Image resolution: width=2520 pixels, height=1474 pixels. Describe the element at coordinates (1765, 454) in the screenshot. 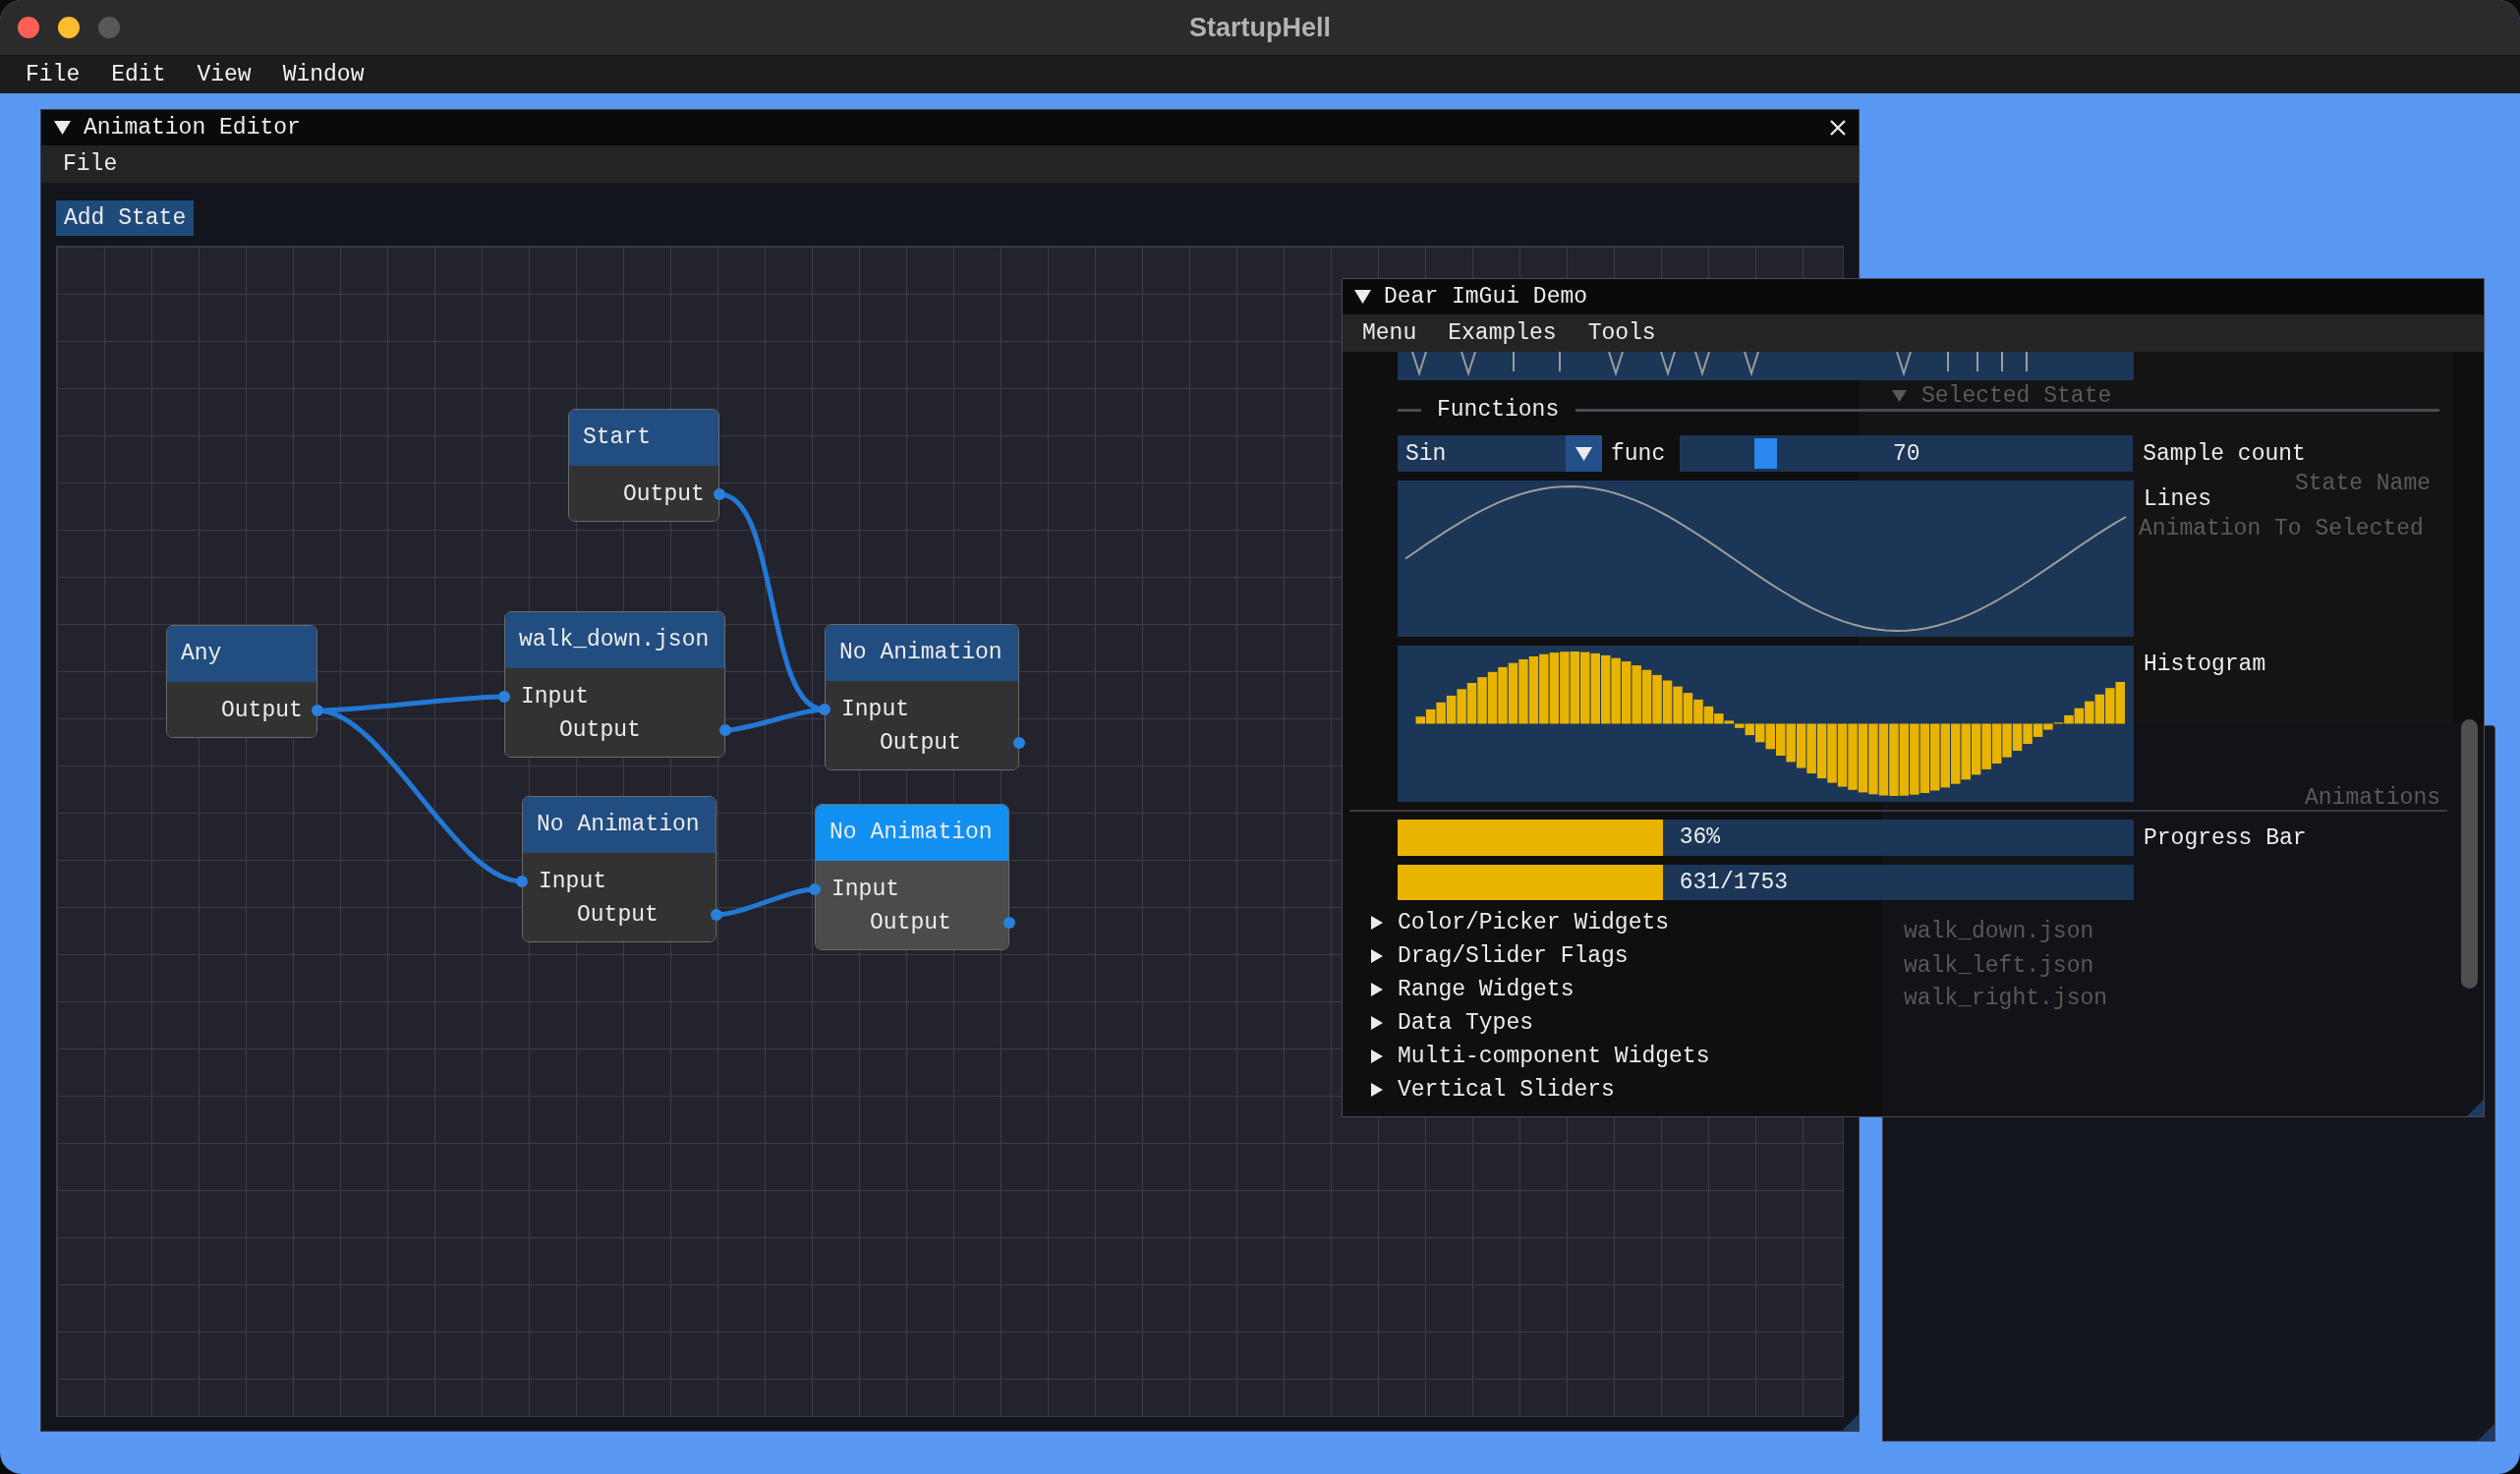

I see `slider-thumb` at that location.